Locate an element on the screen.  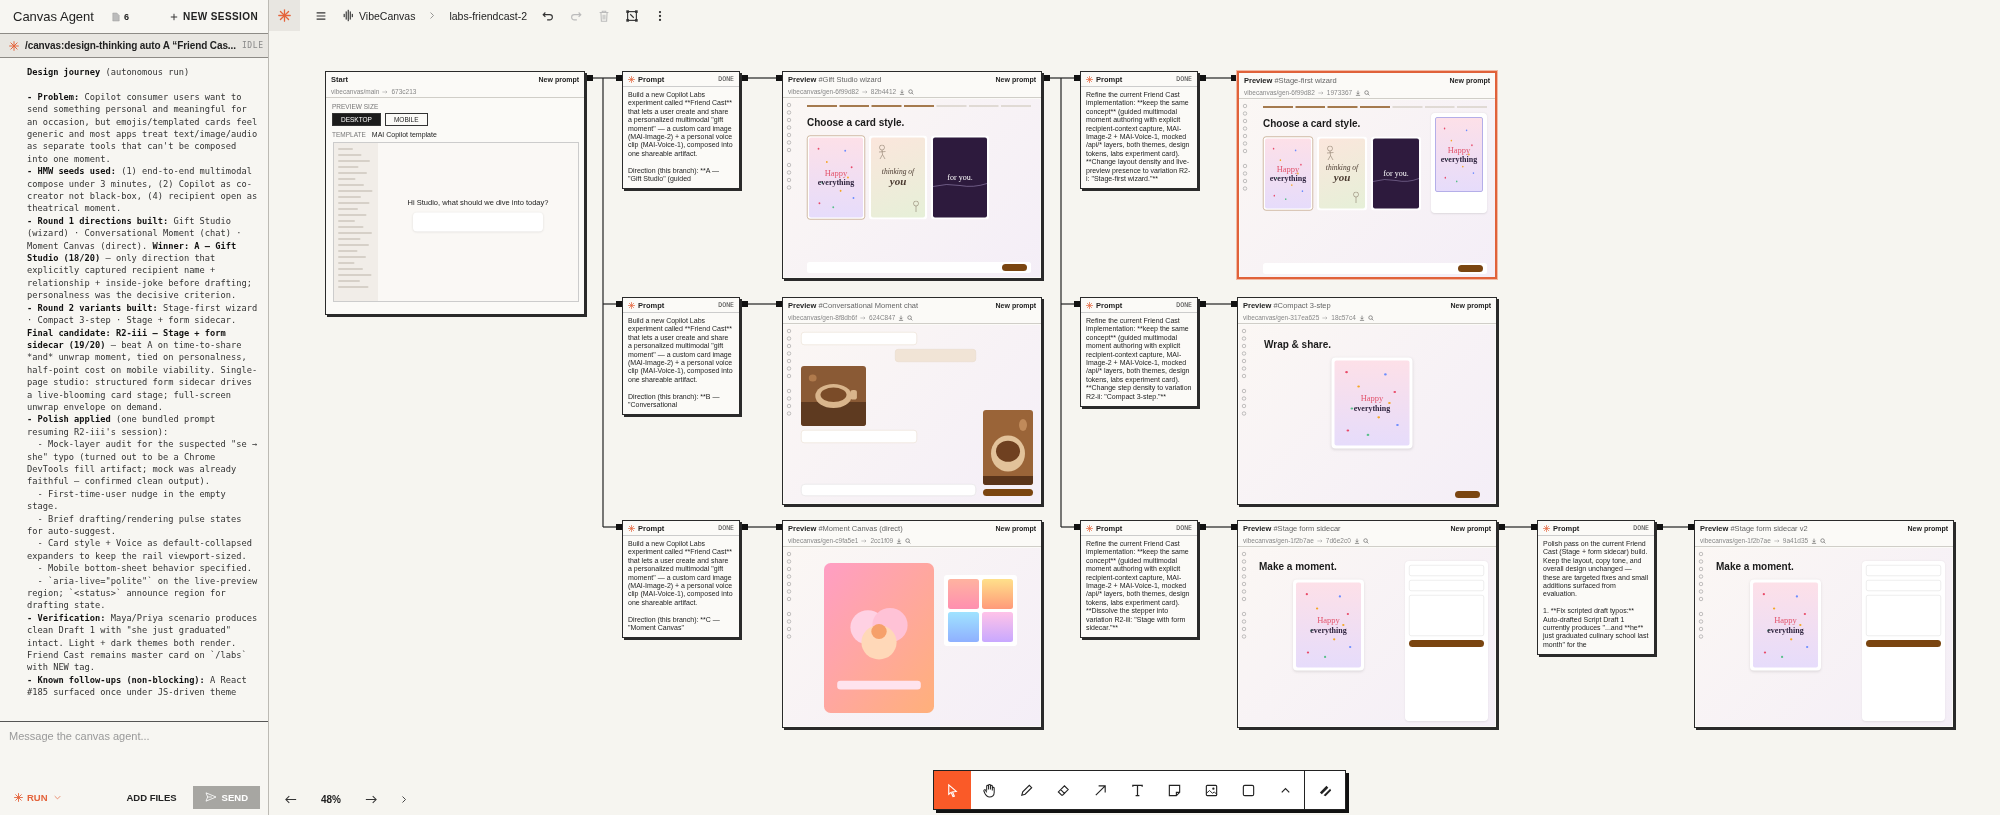
add-files-button: ADD FILES is located at coordinates (151, 797).